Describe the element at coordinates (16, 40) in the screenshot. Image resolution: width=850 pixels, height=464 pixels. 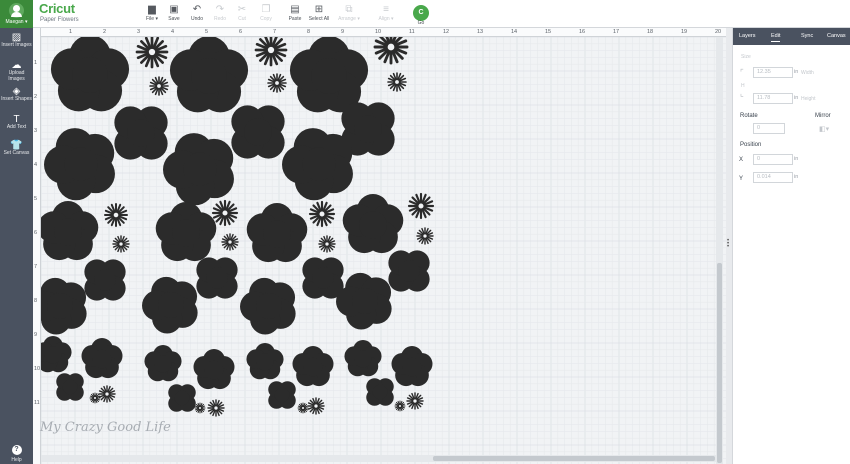
I see `sidebar-item-insert-images: ▨ Insert Images` at that location.